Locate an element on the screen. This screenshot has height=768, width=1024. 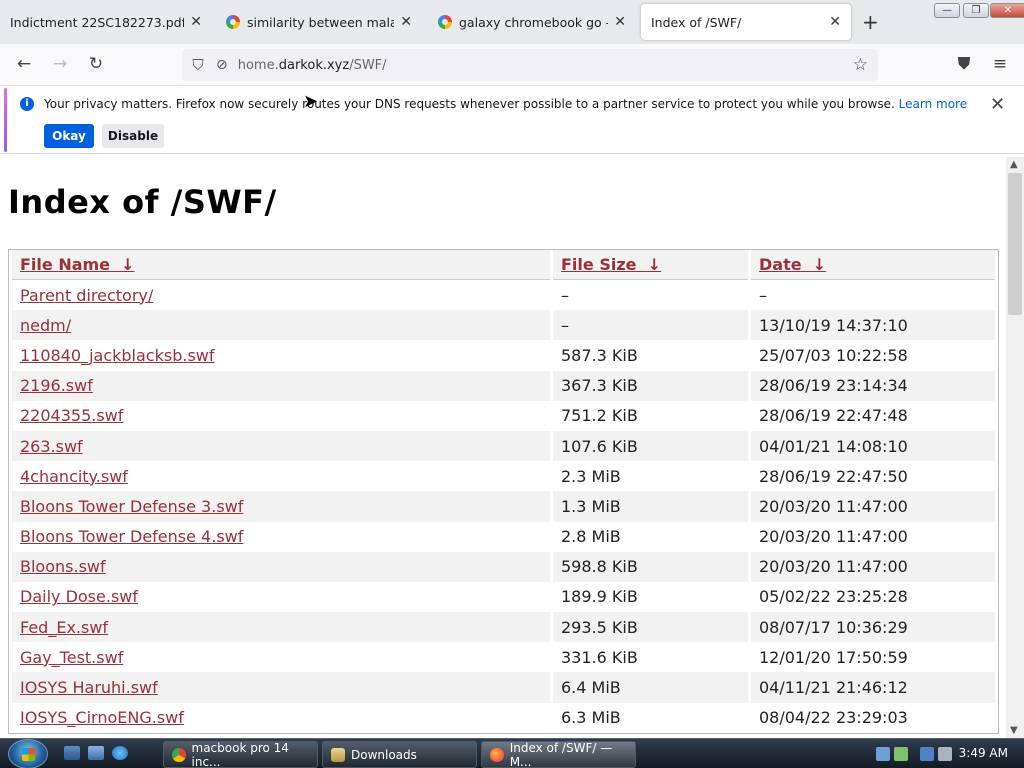
restore-icon: ❐ is located at coordinates (976, 10).